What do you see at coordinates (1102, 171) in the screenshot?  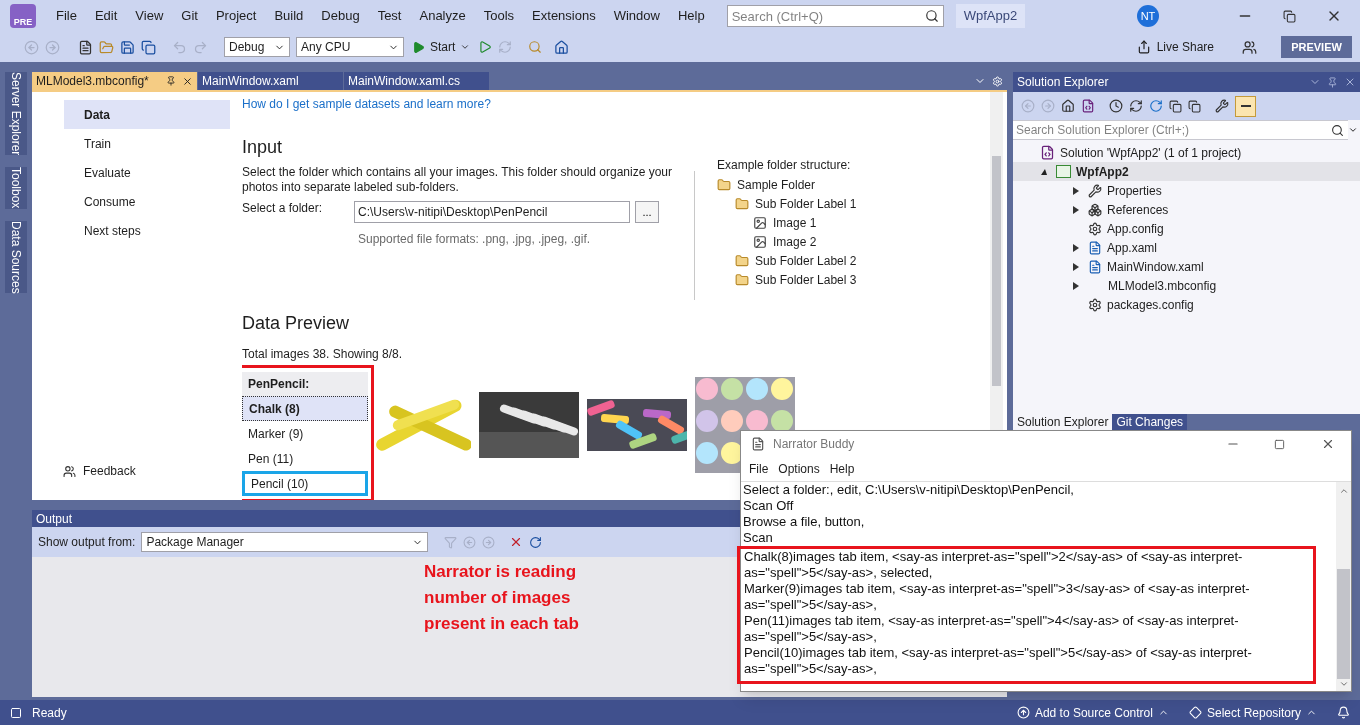 I see `solution-tree-item: WpfApp2` at bounding box center [1102, 171].